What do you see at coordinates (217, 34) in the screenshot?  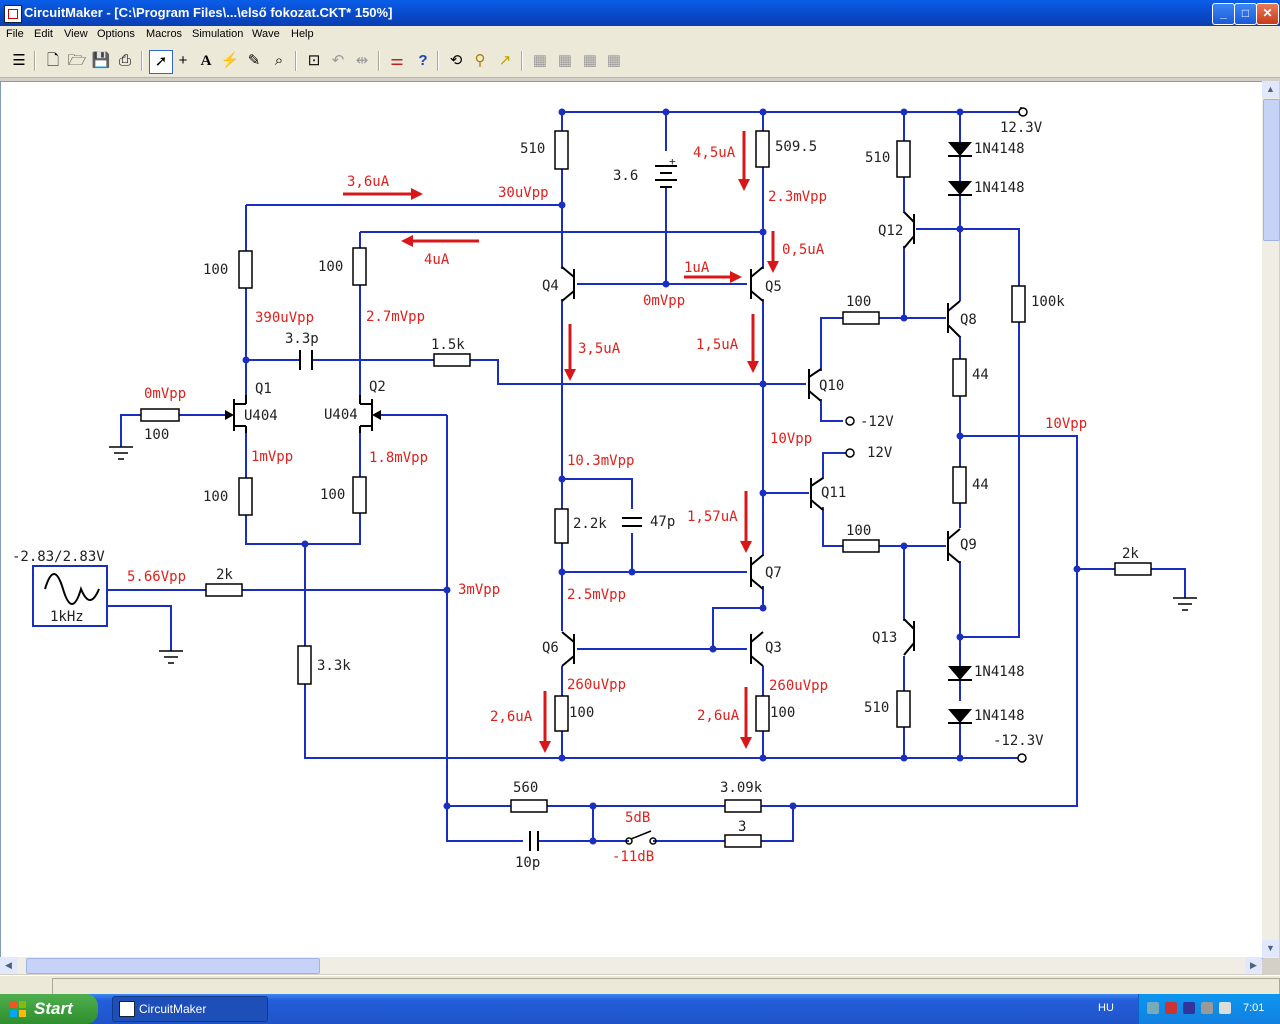 I see `menu-simulation: Simulation` at bounding box center [217, 34].